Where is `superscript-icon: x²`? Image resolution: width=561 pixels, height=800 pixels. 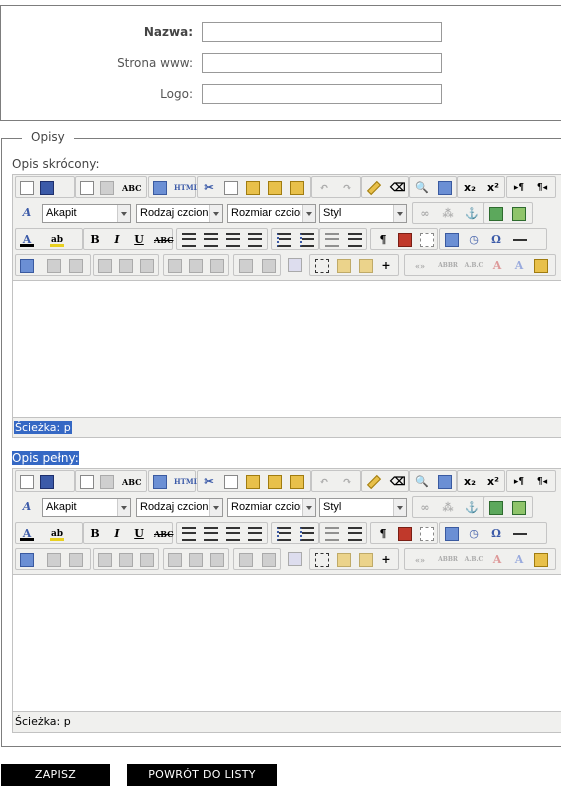
superscript-icon: x² is located at coordinates (493, 482).